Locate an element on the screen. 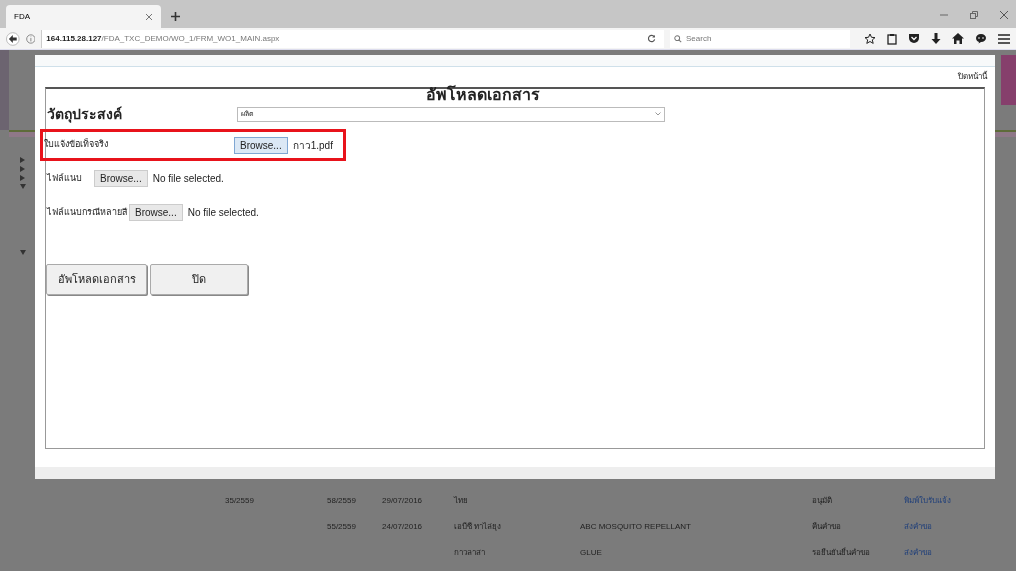  search-icon is located at coordinates (678, 38).